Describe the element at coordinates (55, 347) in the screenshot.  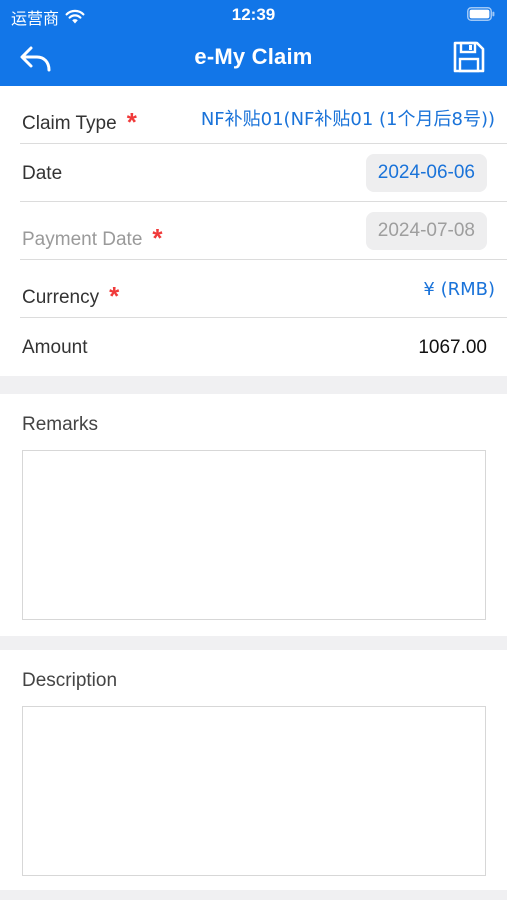
I see `amount-label: Amount` at that location.